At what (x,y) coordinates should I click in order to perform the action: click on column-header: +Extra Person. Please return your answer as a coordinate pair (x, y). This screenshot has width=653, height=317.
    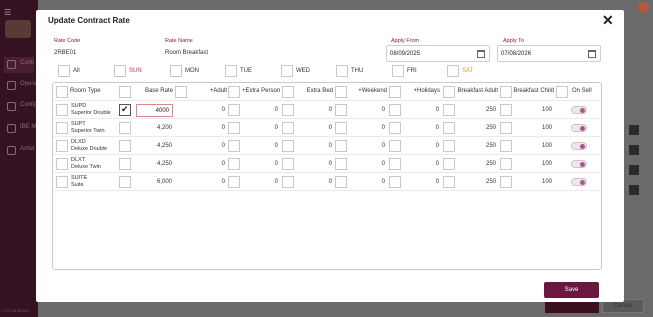
    Looking at the image, I should click on (261, 91).